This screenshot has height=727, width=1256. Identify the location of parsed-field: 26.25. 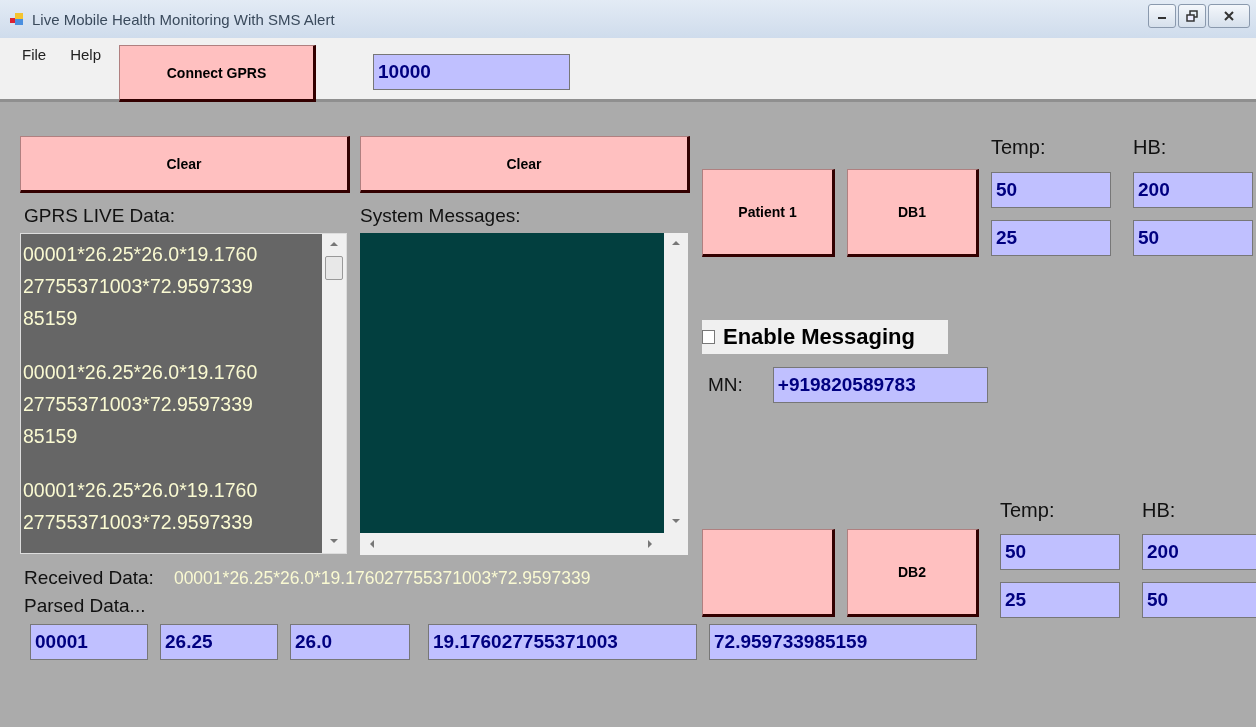
(219, 642).